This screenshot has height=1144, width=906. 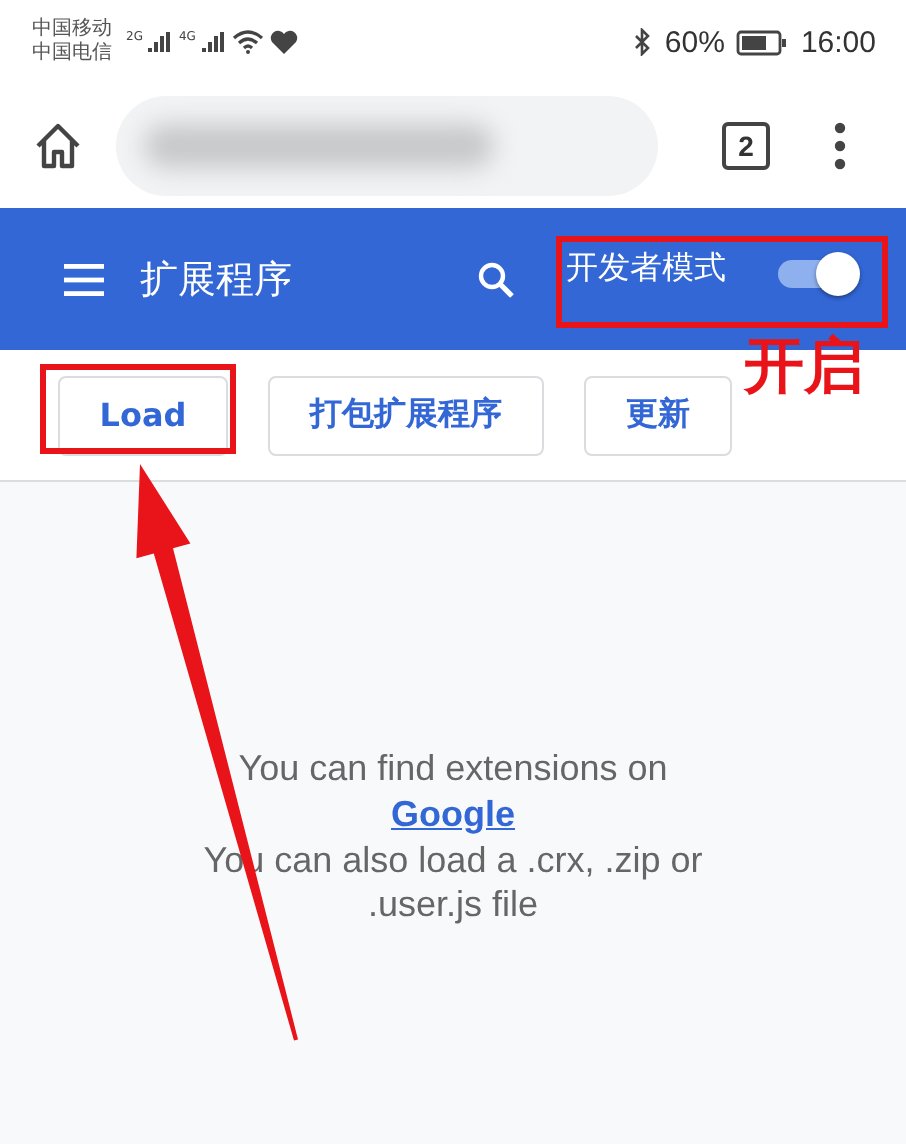 I want to click on carrier-name: 中国移动, so click(x=72, y=29).